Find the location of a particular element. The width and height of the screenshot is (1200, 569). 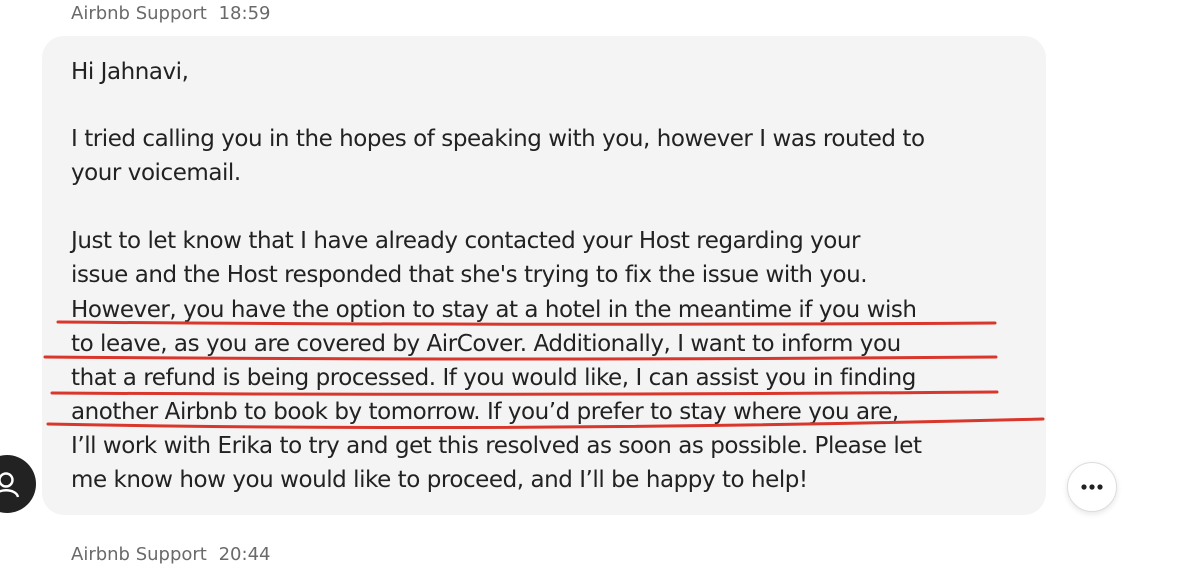

message-header: Airbnb Support 18:59 is located at coordinates (170, 13).